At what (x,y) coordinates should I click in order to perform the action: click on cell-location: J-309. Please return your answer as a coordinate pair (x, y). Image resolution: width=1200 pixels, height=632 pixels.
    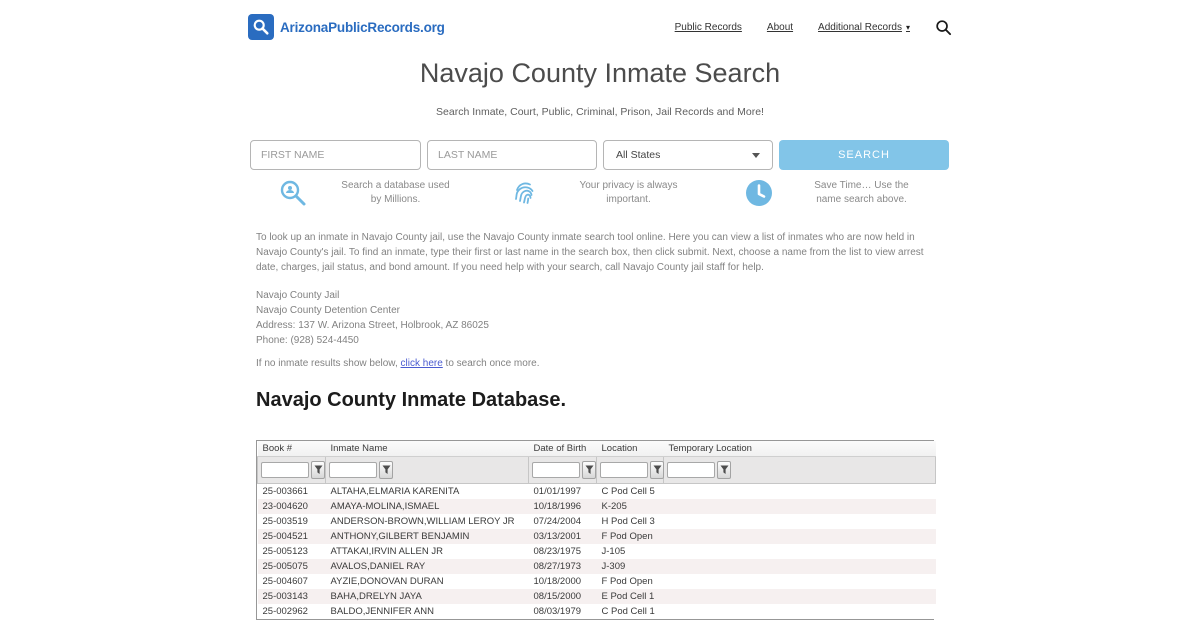
    Looking at the image, I should click on (613, 567).